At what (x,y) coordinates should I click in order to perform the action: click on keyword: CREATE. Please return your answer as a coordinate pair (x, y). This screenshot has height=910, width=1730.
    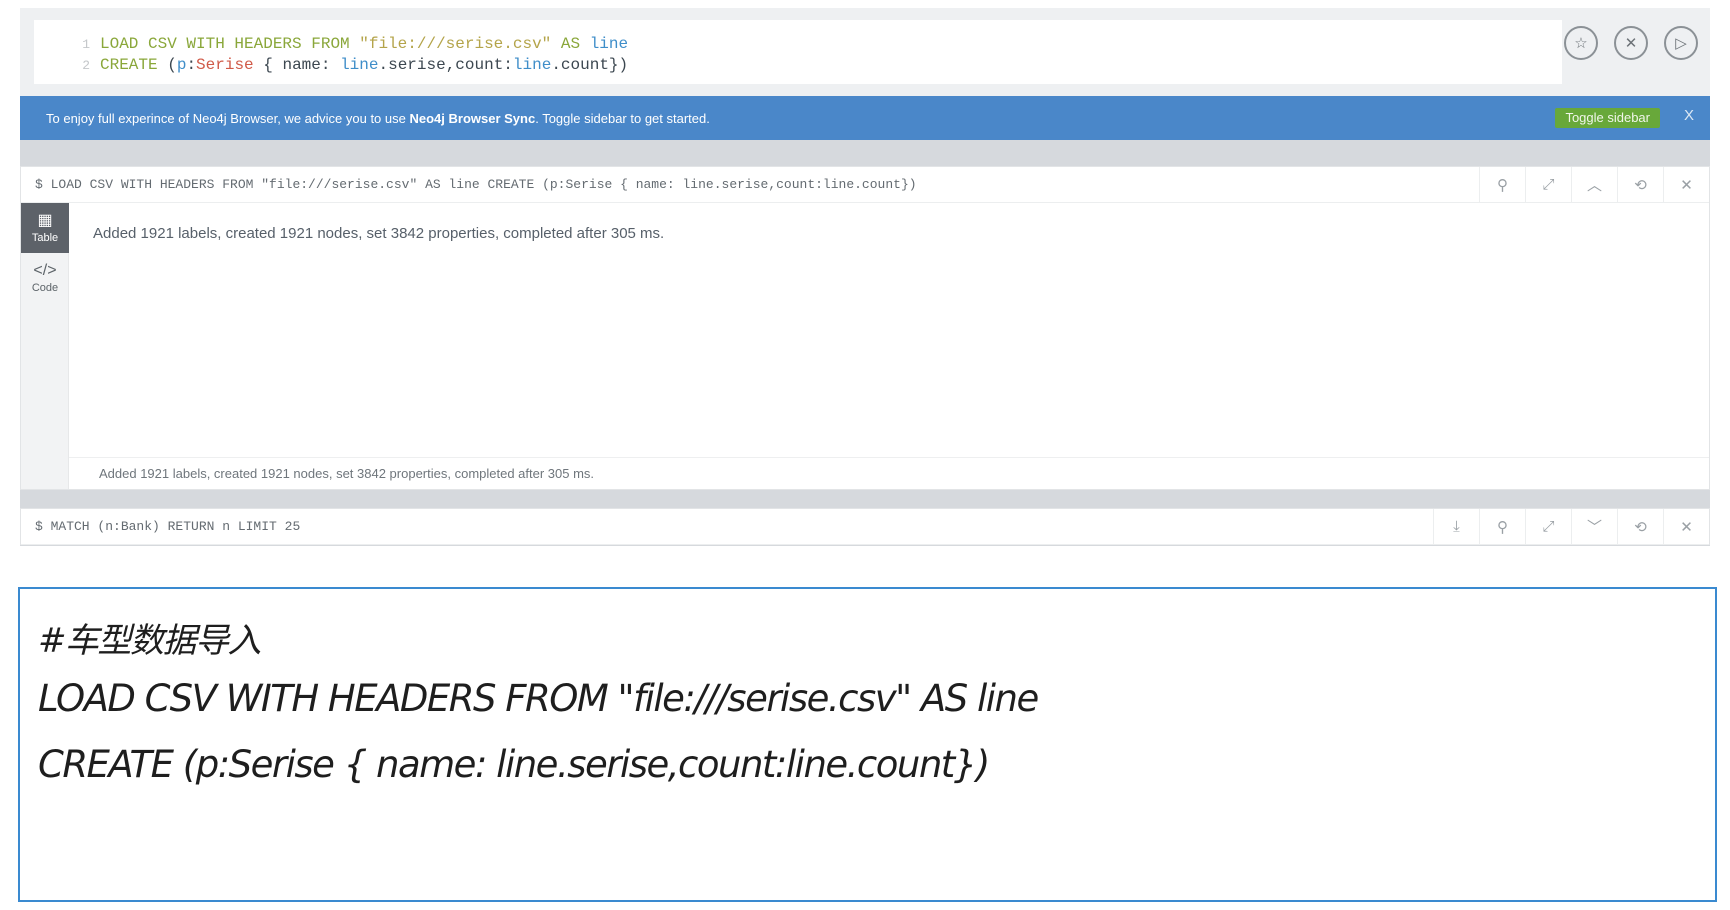
    Looking at the image, I should click on (129, 65).